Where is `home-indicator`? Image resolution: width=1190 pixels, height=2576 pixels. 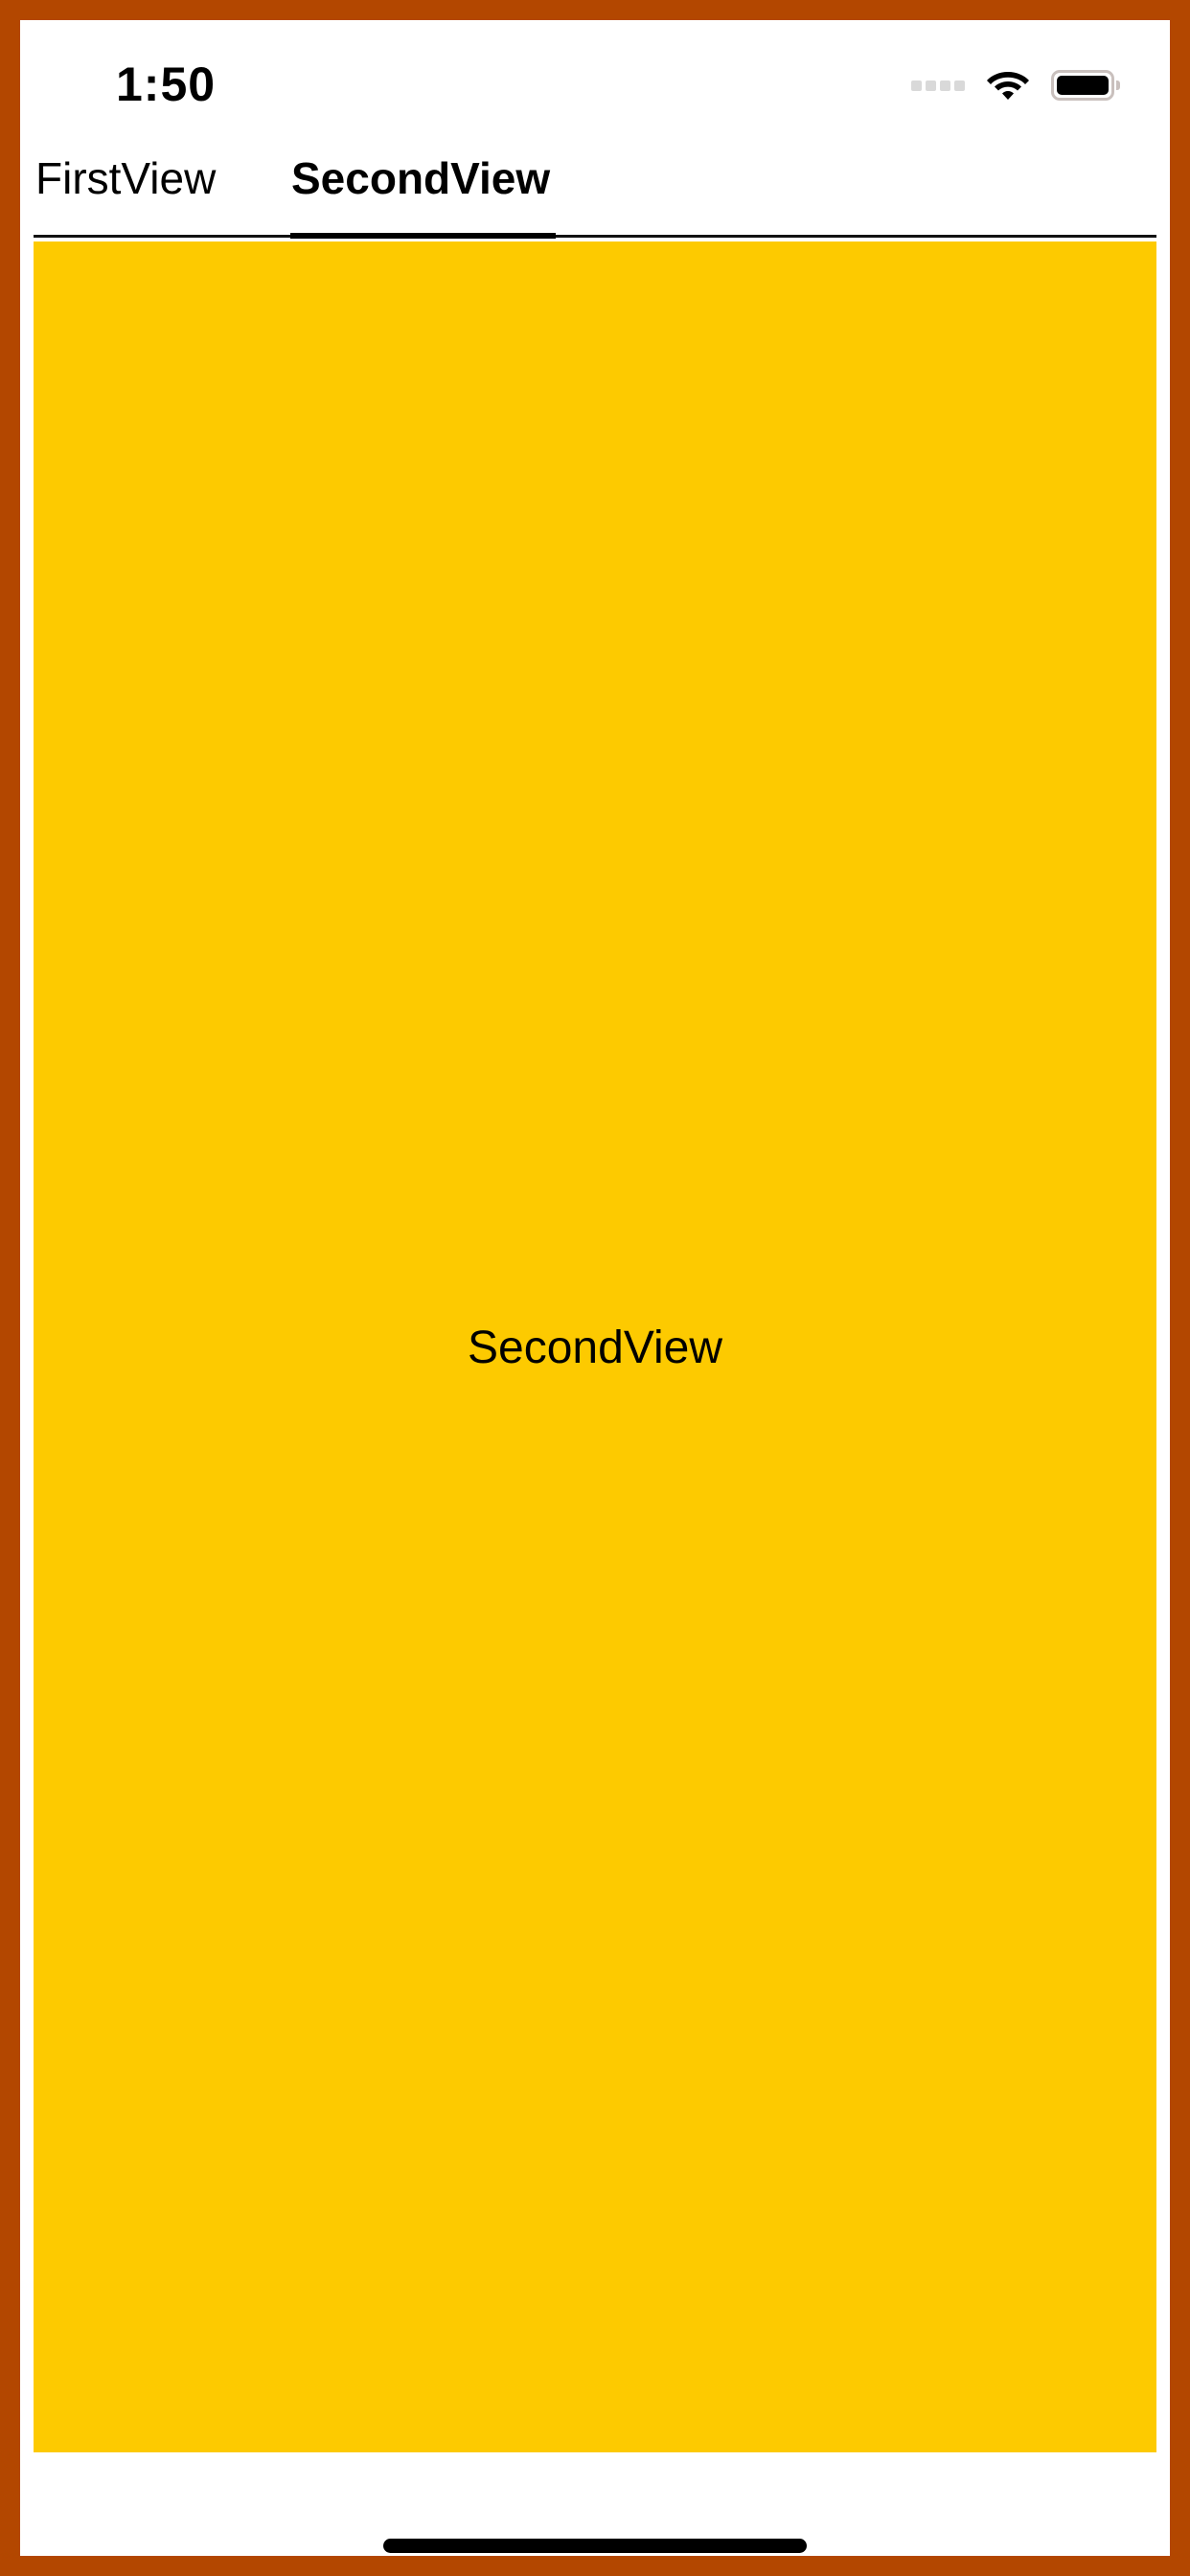 home-indicator is located at coordinates (595, 2546).